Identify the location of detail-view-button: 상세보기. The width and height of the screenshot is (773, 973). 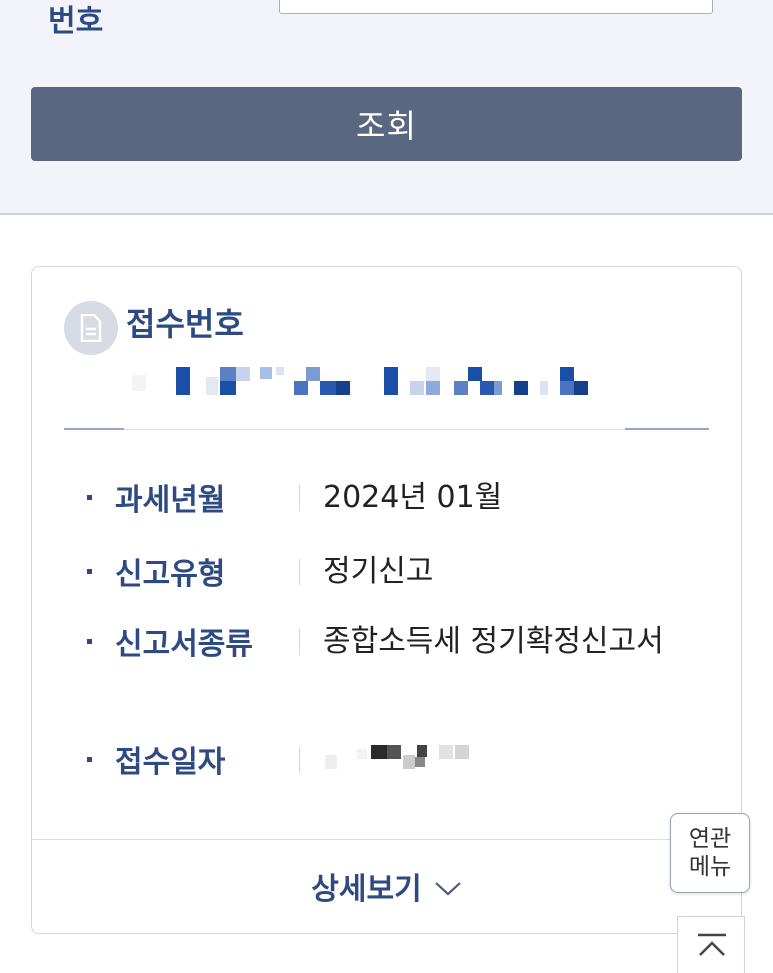
(386, 886).